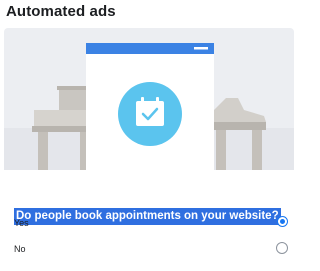 Image resolution: width=320 pixels, height=271 pixels. Describe the element at coordinates (149, 251) in the screenshot. I see `option-no: No` at that location.